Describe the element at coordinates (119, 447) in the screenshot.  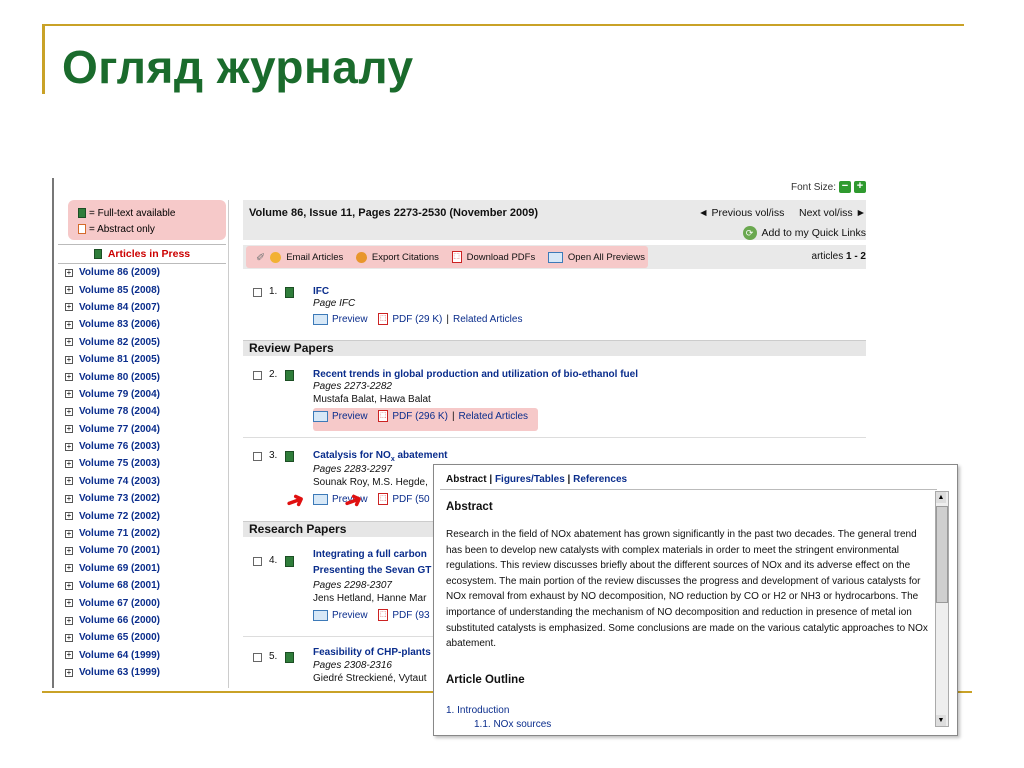
I see `sidebar-volume-label: Volume 76 (2003)` at that location.